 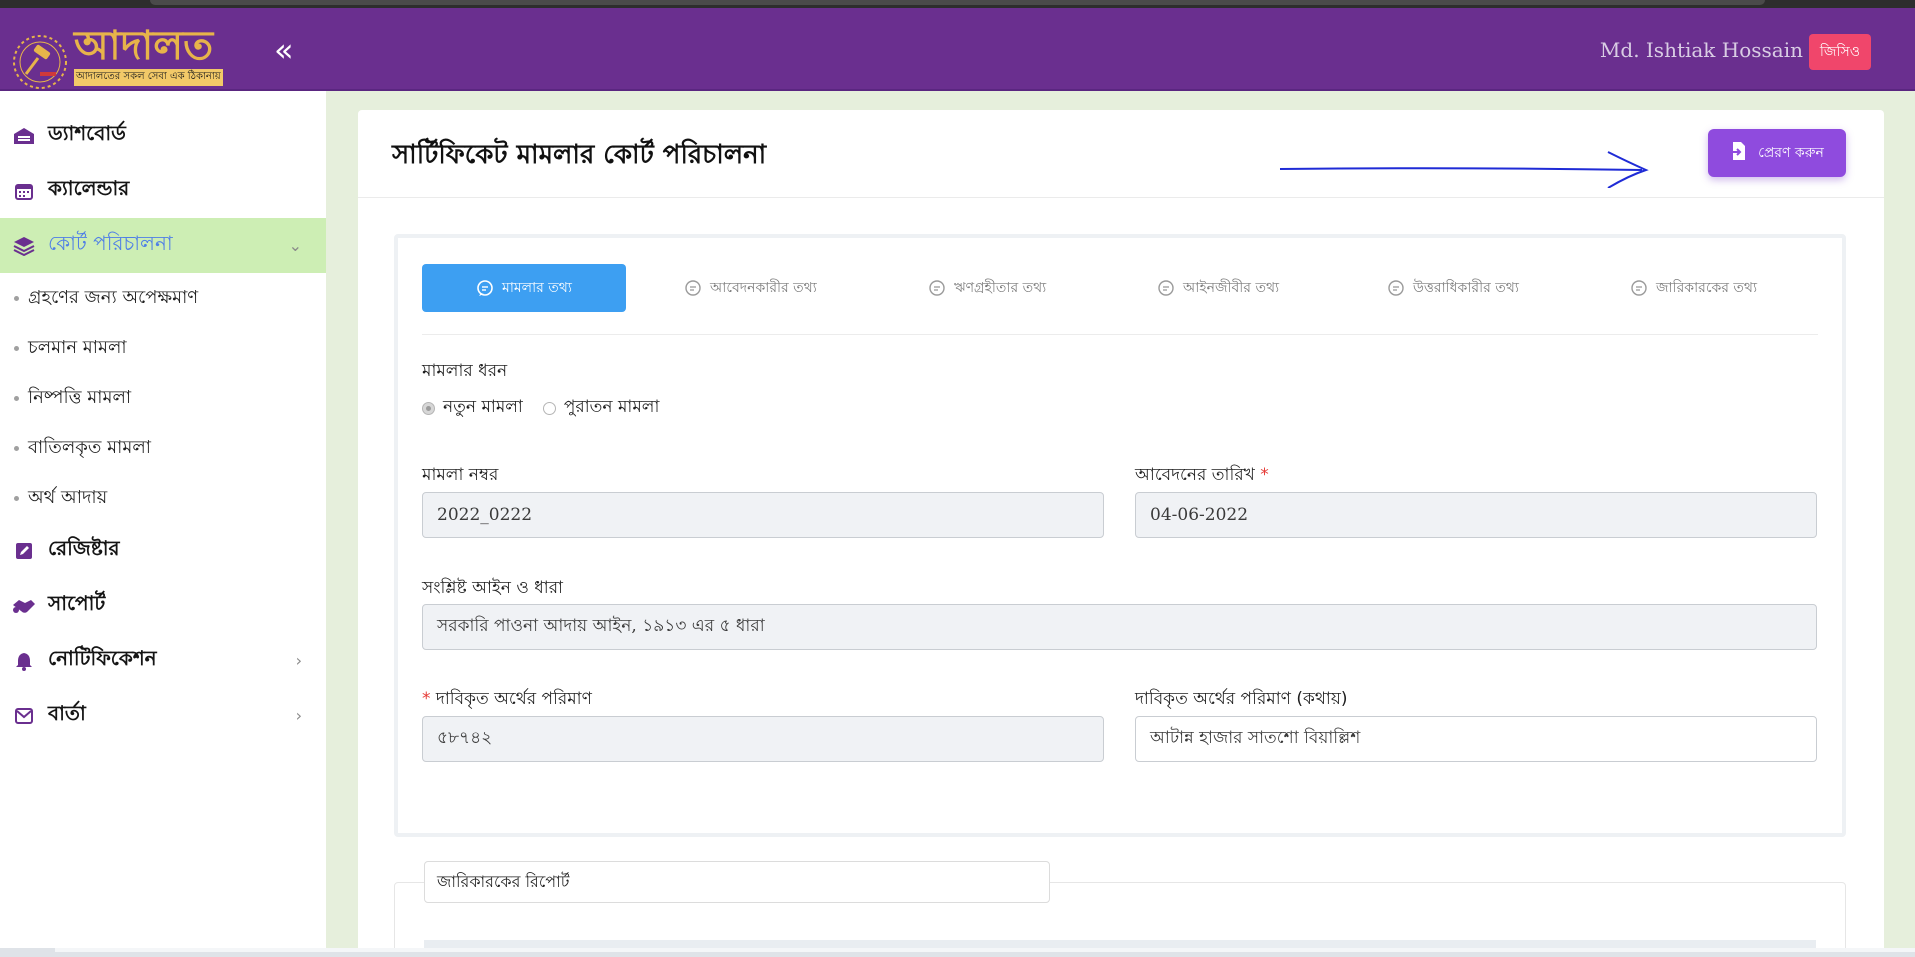 I want to click on application-date-field: 04-06-2022, so click(x=1476, y=515).